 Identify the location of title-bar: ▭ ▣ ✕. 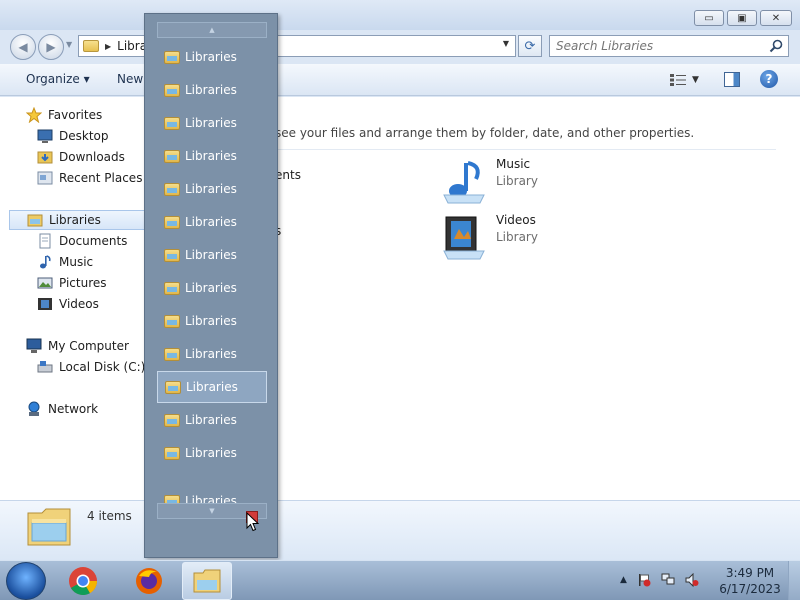
(400, 15).